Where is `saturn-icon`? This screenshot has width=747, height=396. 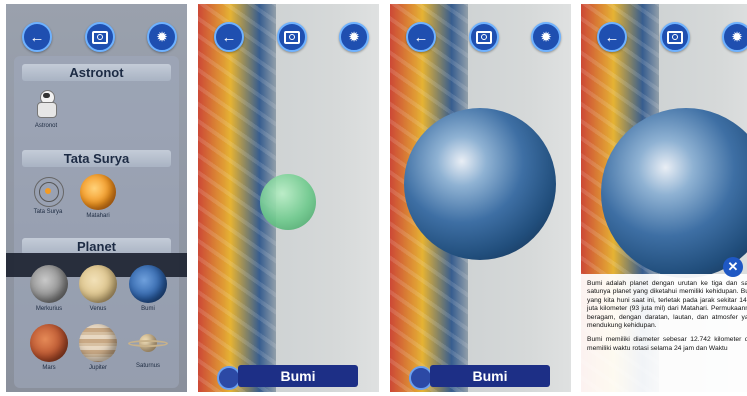 saturn-icon is located at coordinates (148, 343).